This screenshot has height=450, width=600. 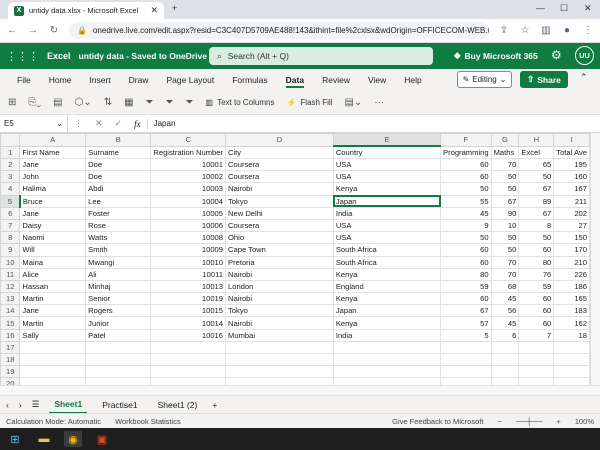 I want to click on horizontal-scrollbar, so click(x=300, y=390).